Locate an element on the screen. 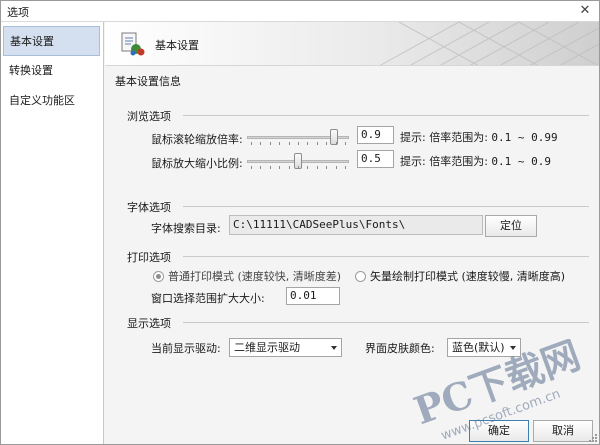 The image size is (600, 445). font-dir-input: C:\11111\CADSeePlus\Fonts\ is located at coordinates (356, 225).